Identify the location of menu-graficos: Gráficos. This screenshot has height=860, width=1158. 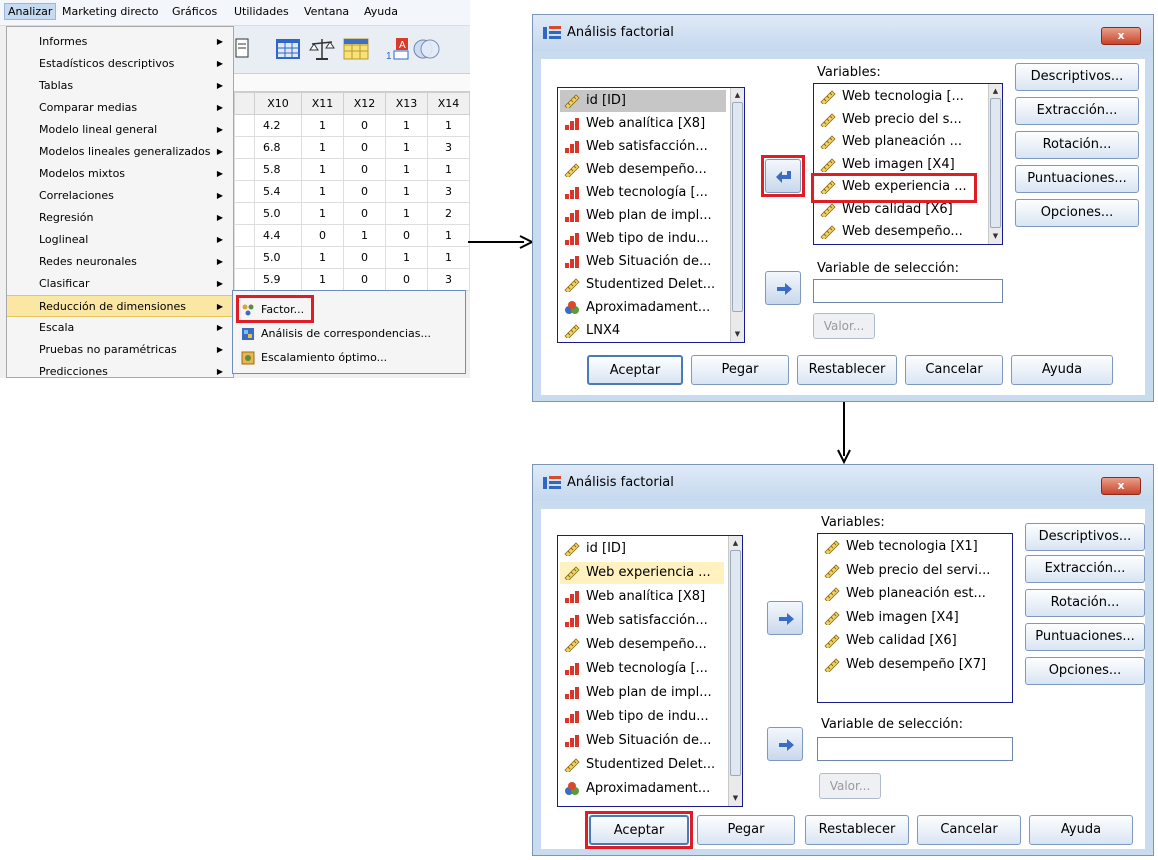
(194, 11).